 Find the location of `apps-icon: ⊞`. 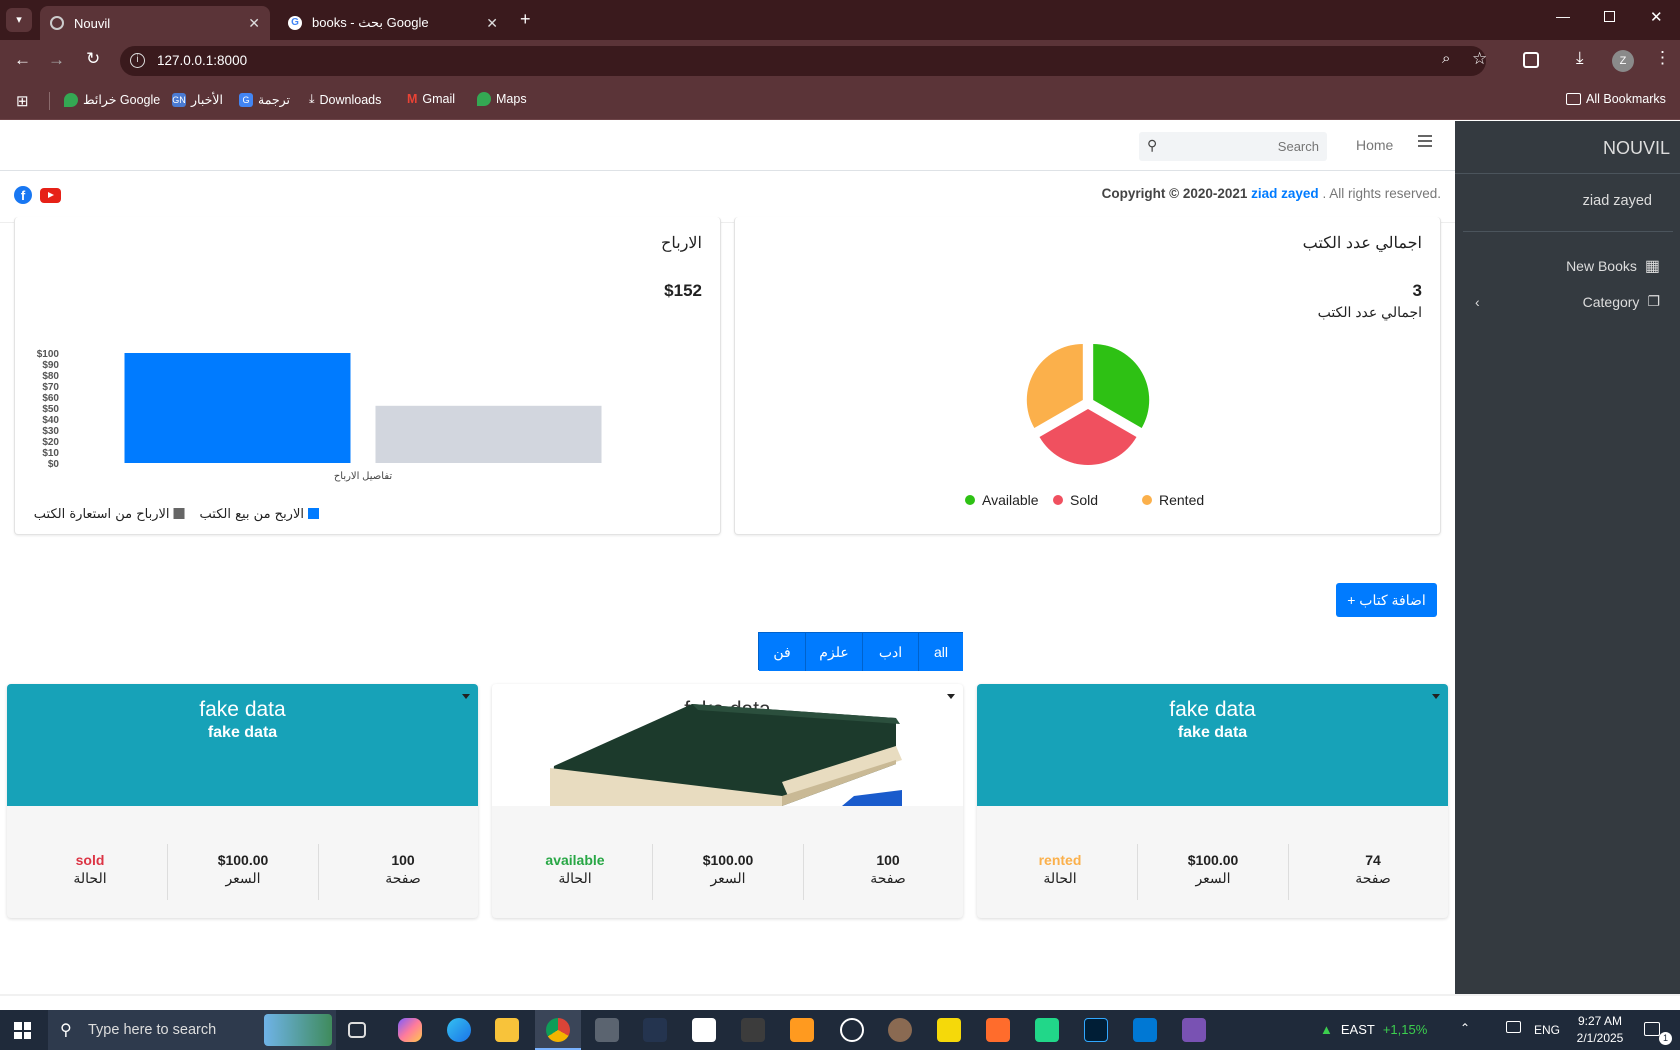

apps-icon: ⊞ is located at coordinates (22, 101).